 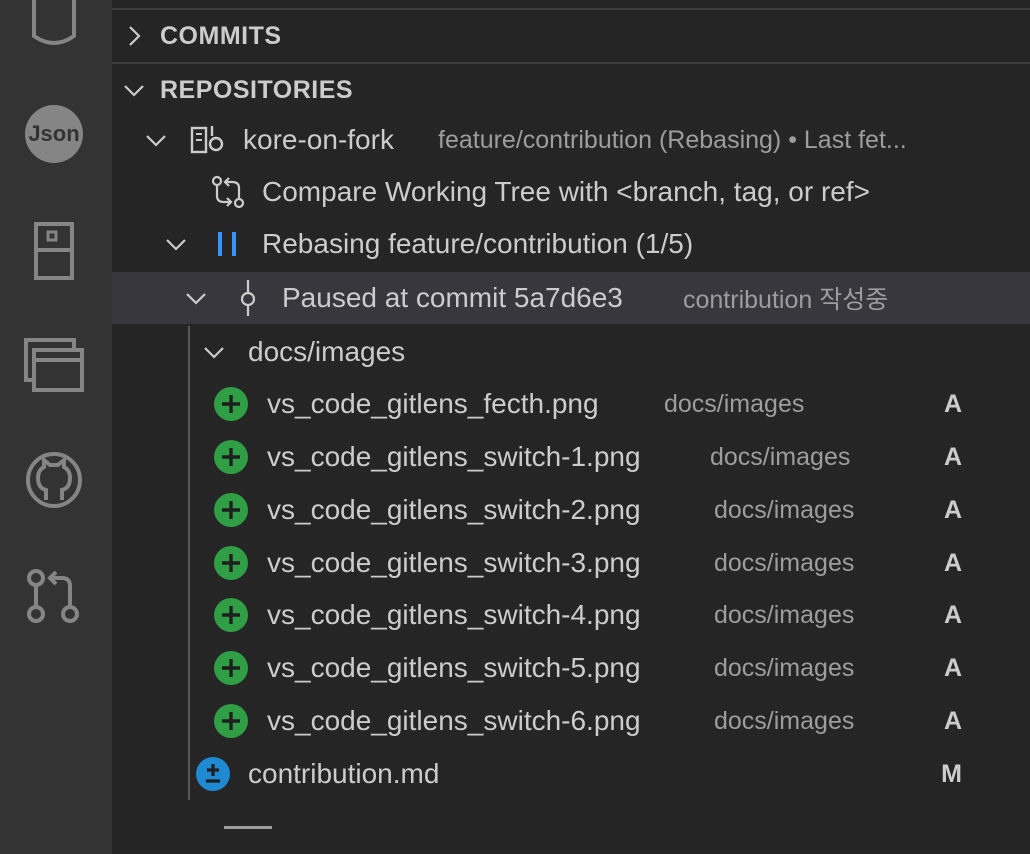 What do you see at coordinates (571, 90) in the screenshot?
I see `section-header-repositories: REPOSITORIES` at bounding box center [571, 90].